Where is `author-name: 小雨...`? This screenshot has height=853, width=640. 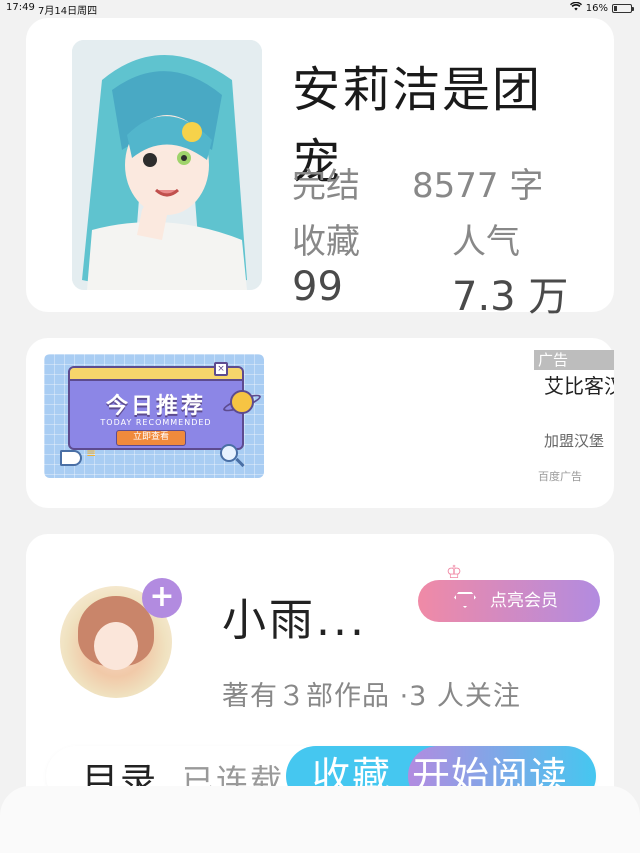 author-name: 小雨... is located at coordinates (294, 616).